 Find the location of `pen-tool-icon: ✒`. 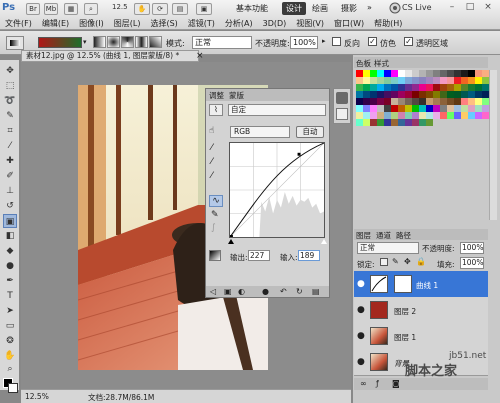

pen-tool-icon: ✒ is located at coordinates (10, 281).